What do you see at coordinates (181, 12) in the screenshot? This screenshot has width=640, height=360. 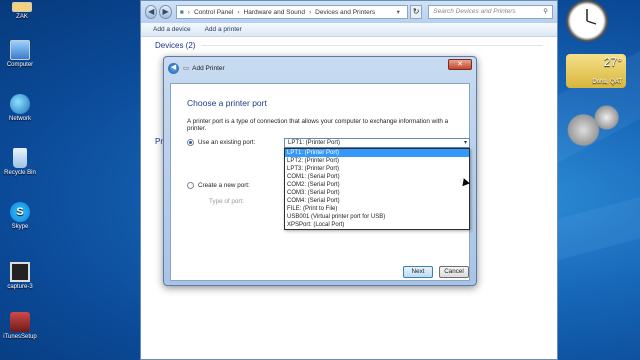 I see `control-panel-icon: ■` at bounding box center [181, 12].